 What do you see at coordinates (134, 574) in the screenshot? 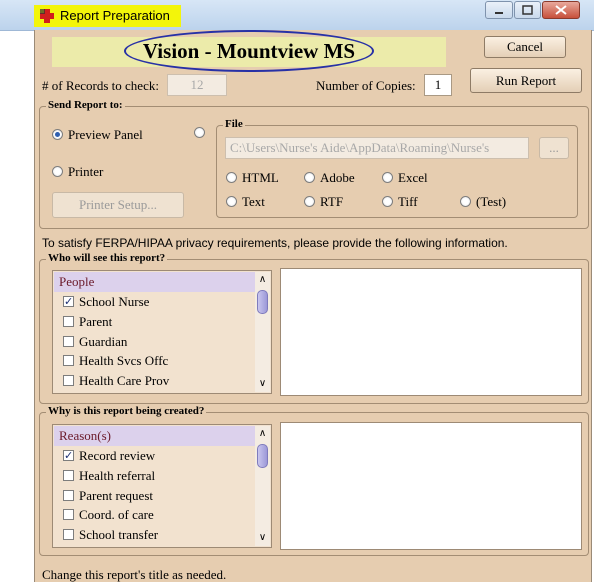
I see `status-message: Change this report's title as needed.` at bounding box center [134, 574].